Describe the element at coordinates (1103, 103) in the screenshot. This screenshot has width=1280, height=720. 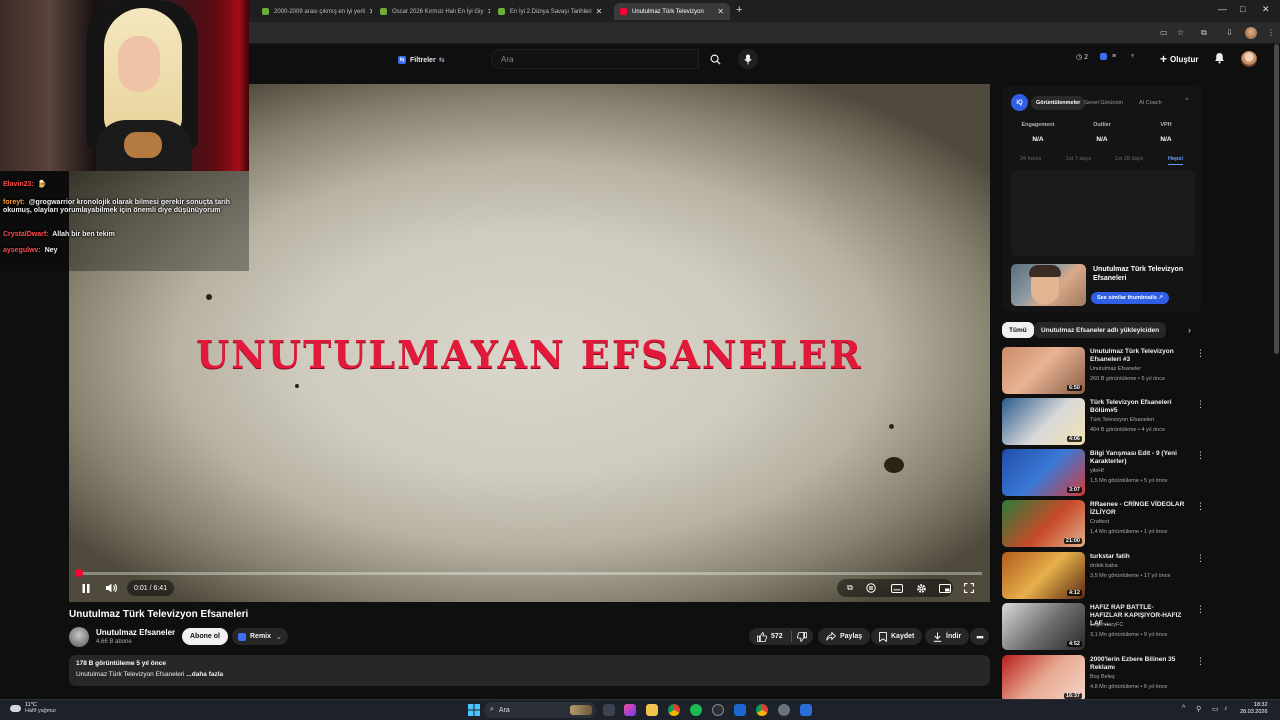
I see `tab-overview: Genel Görünüm` at that location.